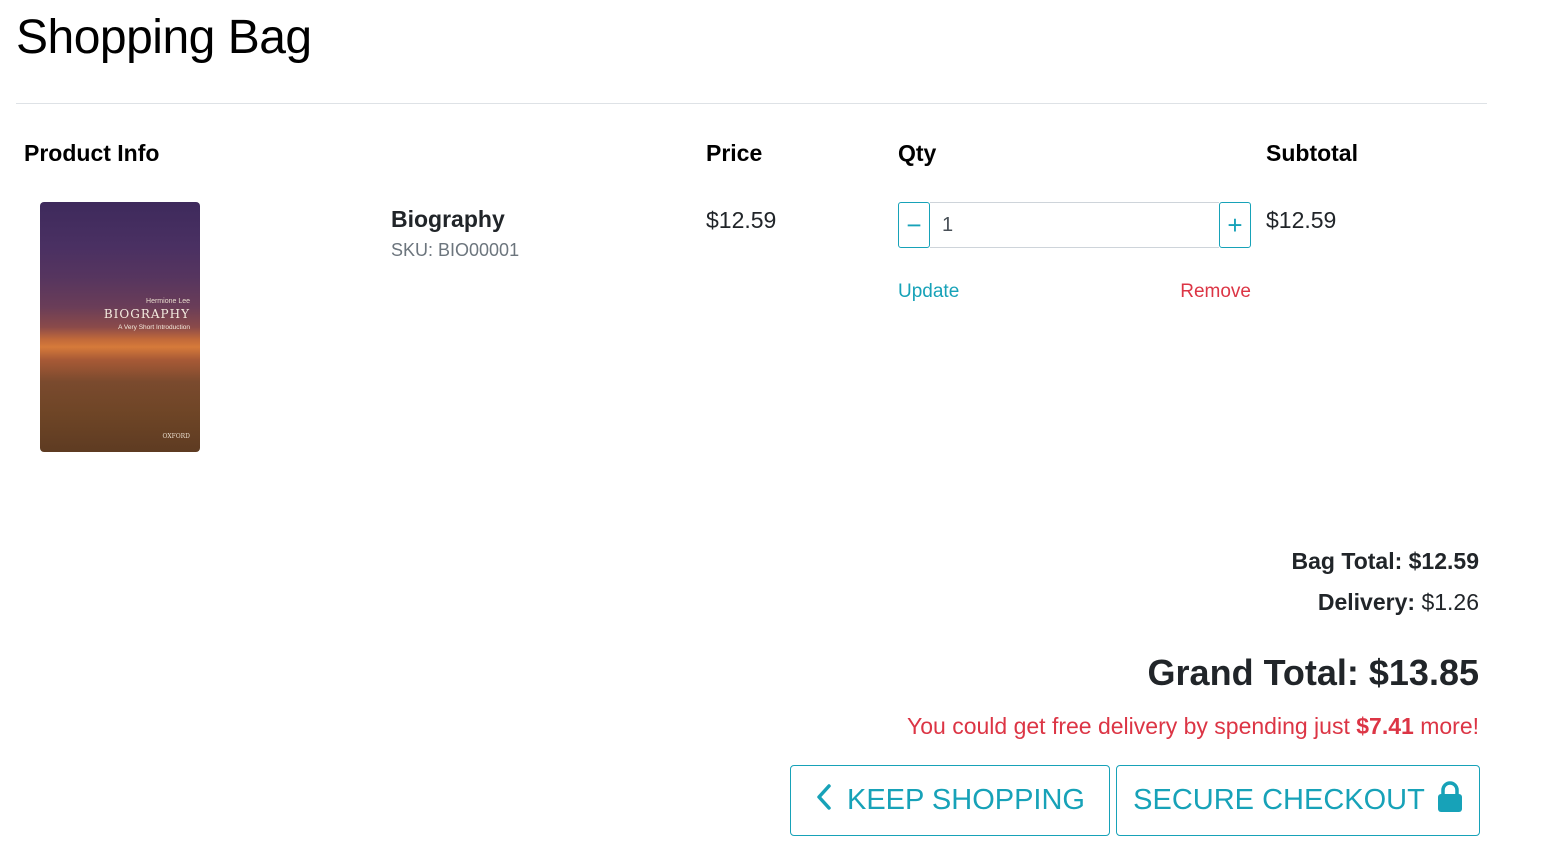 The width and height of the screenshot is (1549, 853). What do you see at coordinates (1301, 220) in the screenshot?
I see `product-subtotal: $12.59` at bounding box center [1301, 220].